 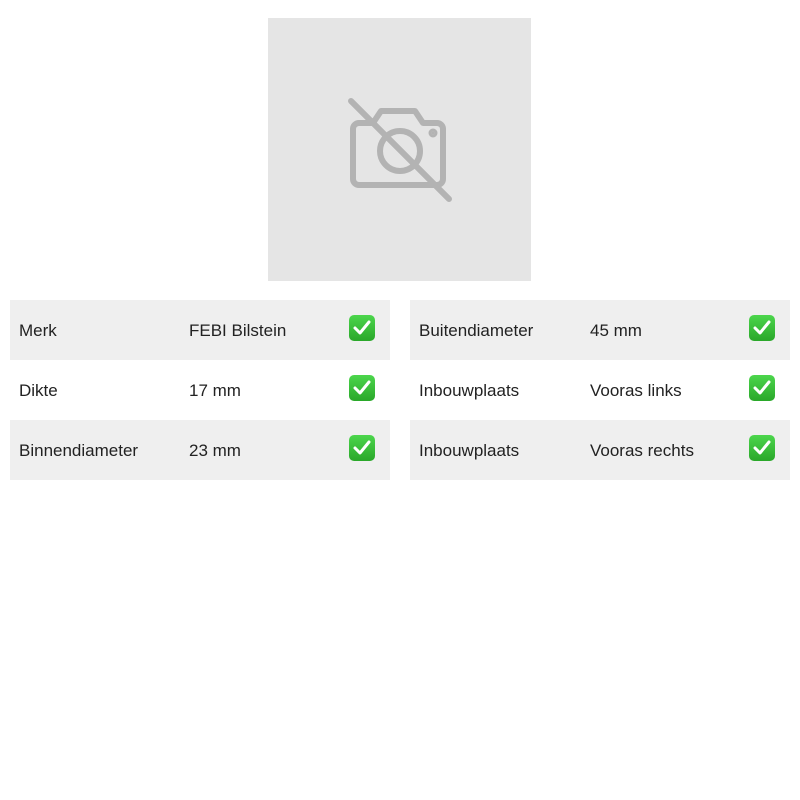 I want to click on spec-value: 23 mm, so click(x=215, y=450).